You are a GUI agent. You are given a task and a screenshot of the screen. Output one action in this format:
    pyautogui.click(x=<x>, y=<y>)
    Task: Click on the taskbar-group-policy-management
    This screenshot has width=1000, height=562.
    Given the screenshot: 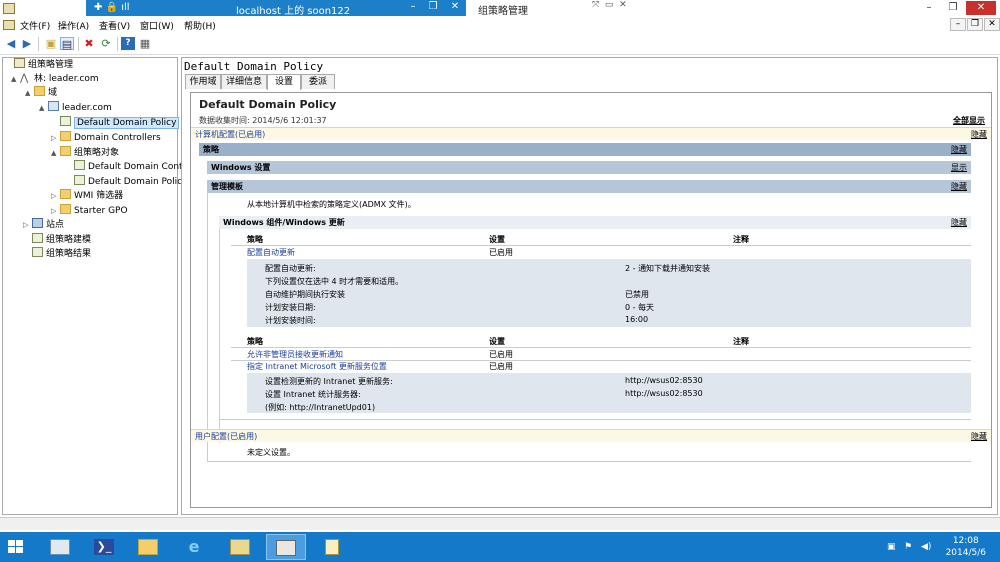 What is the action you would take?
    pyautogui.click(x=286, y=547)
    